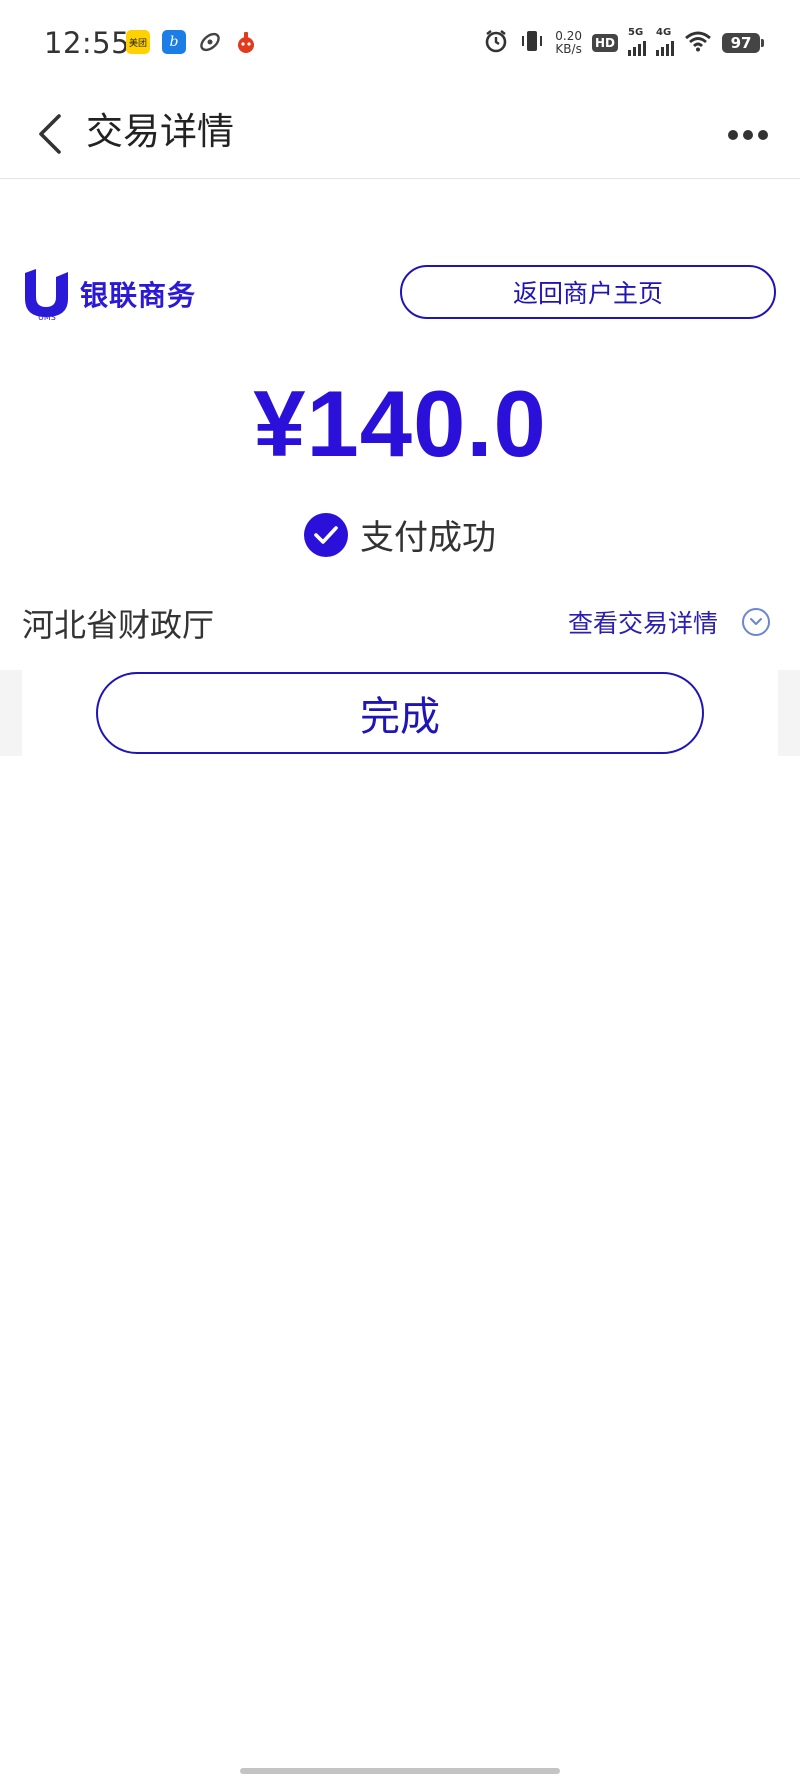 The image size is (800, 1778). What do you see at coordinates (210, 42) in the screenshot?
I see `swirl-app-icon` at bounding box center [210, 42].